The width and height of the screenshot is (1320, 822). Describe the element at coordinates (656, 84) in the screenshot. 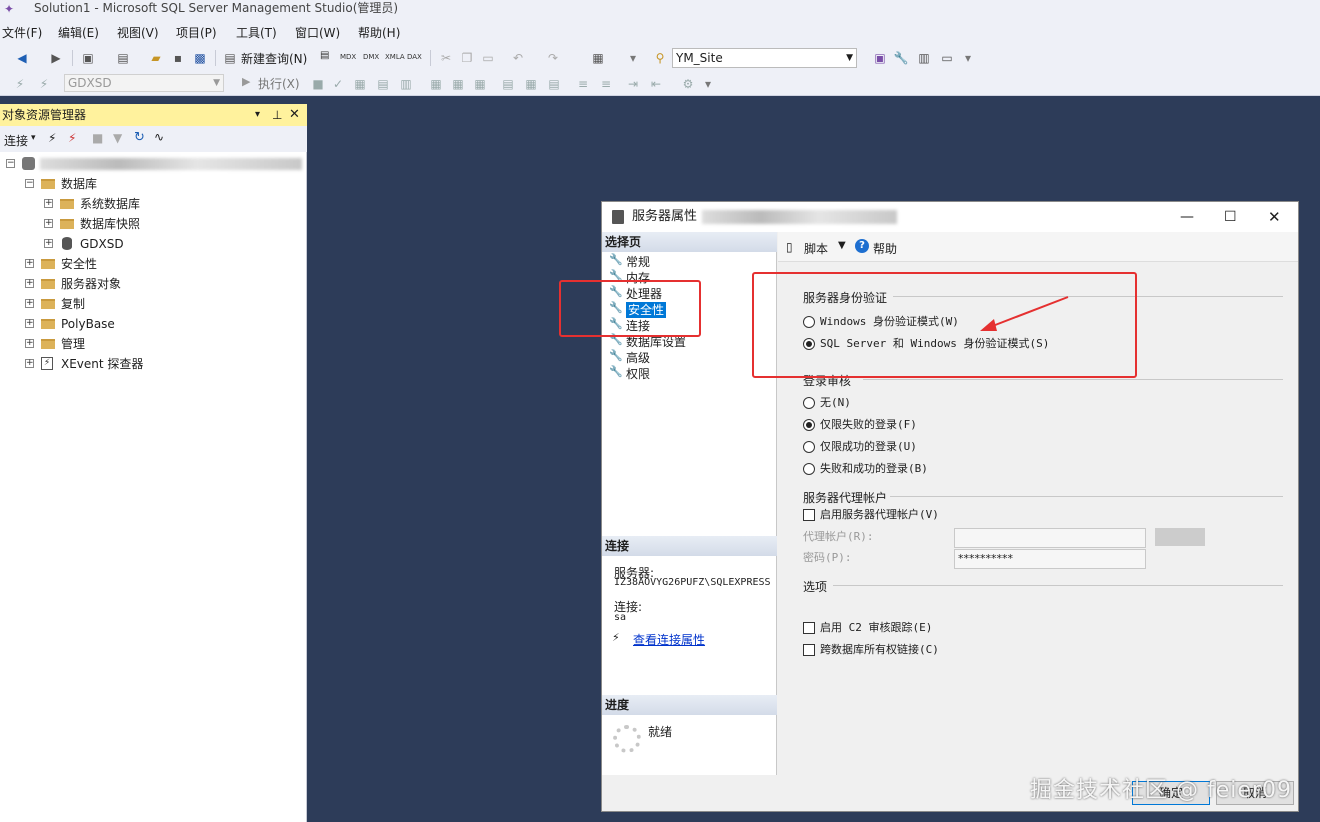

I see `outdent-icon: ⇤` at that location.